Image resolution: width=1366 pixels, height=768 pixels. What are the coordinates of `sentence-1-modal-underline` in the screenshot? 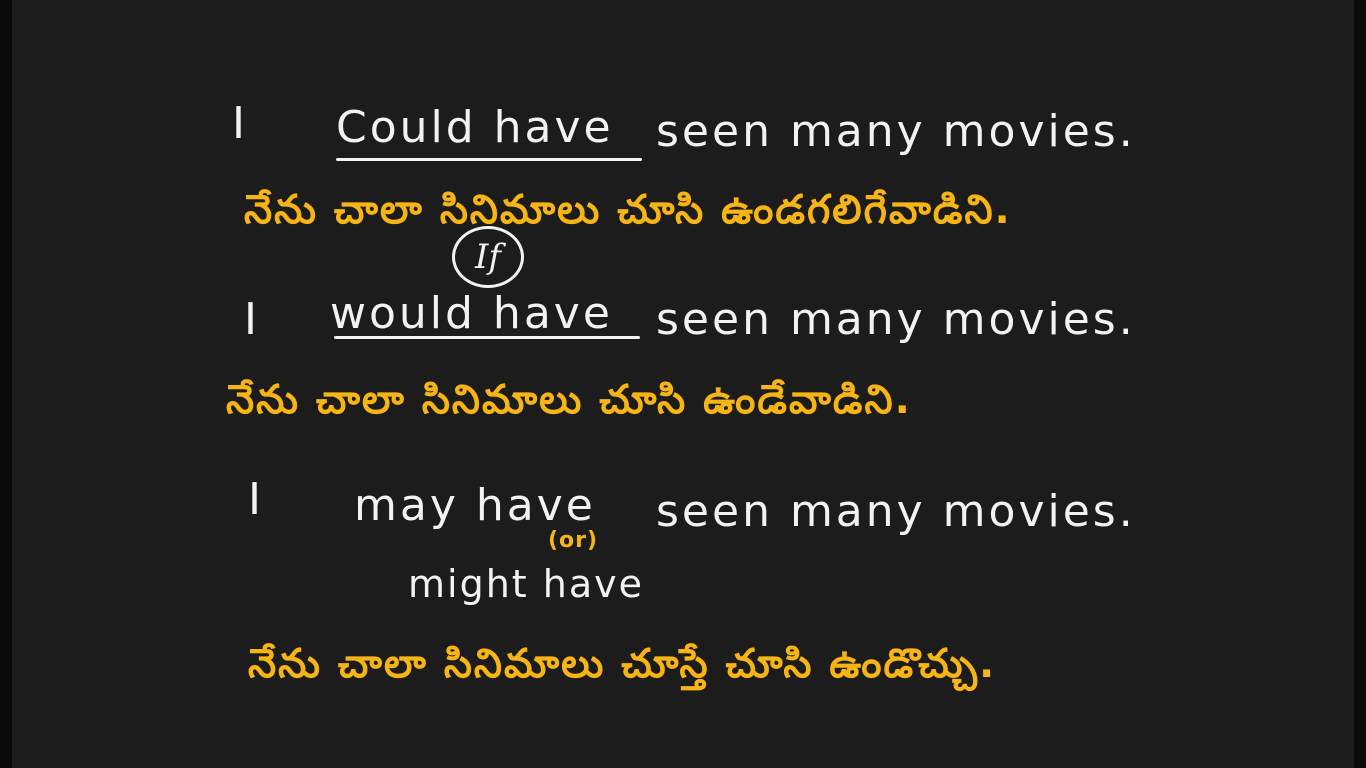 It's located at (489, 159).